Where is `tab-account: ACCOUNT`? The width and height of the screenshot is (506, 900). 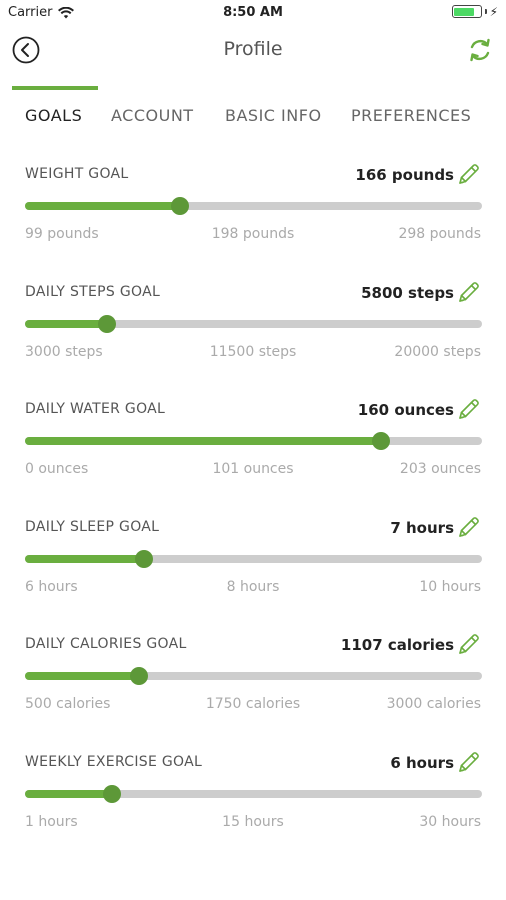
tab-account: ACCOUNT is located at coordinates (152, 115).